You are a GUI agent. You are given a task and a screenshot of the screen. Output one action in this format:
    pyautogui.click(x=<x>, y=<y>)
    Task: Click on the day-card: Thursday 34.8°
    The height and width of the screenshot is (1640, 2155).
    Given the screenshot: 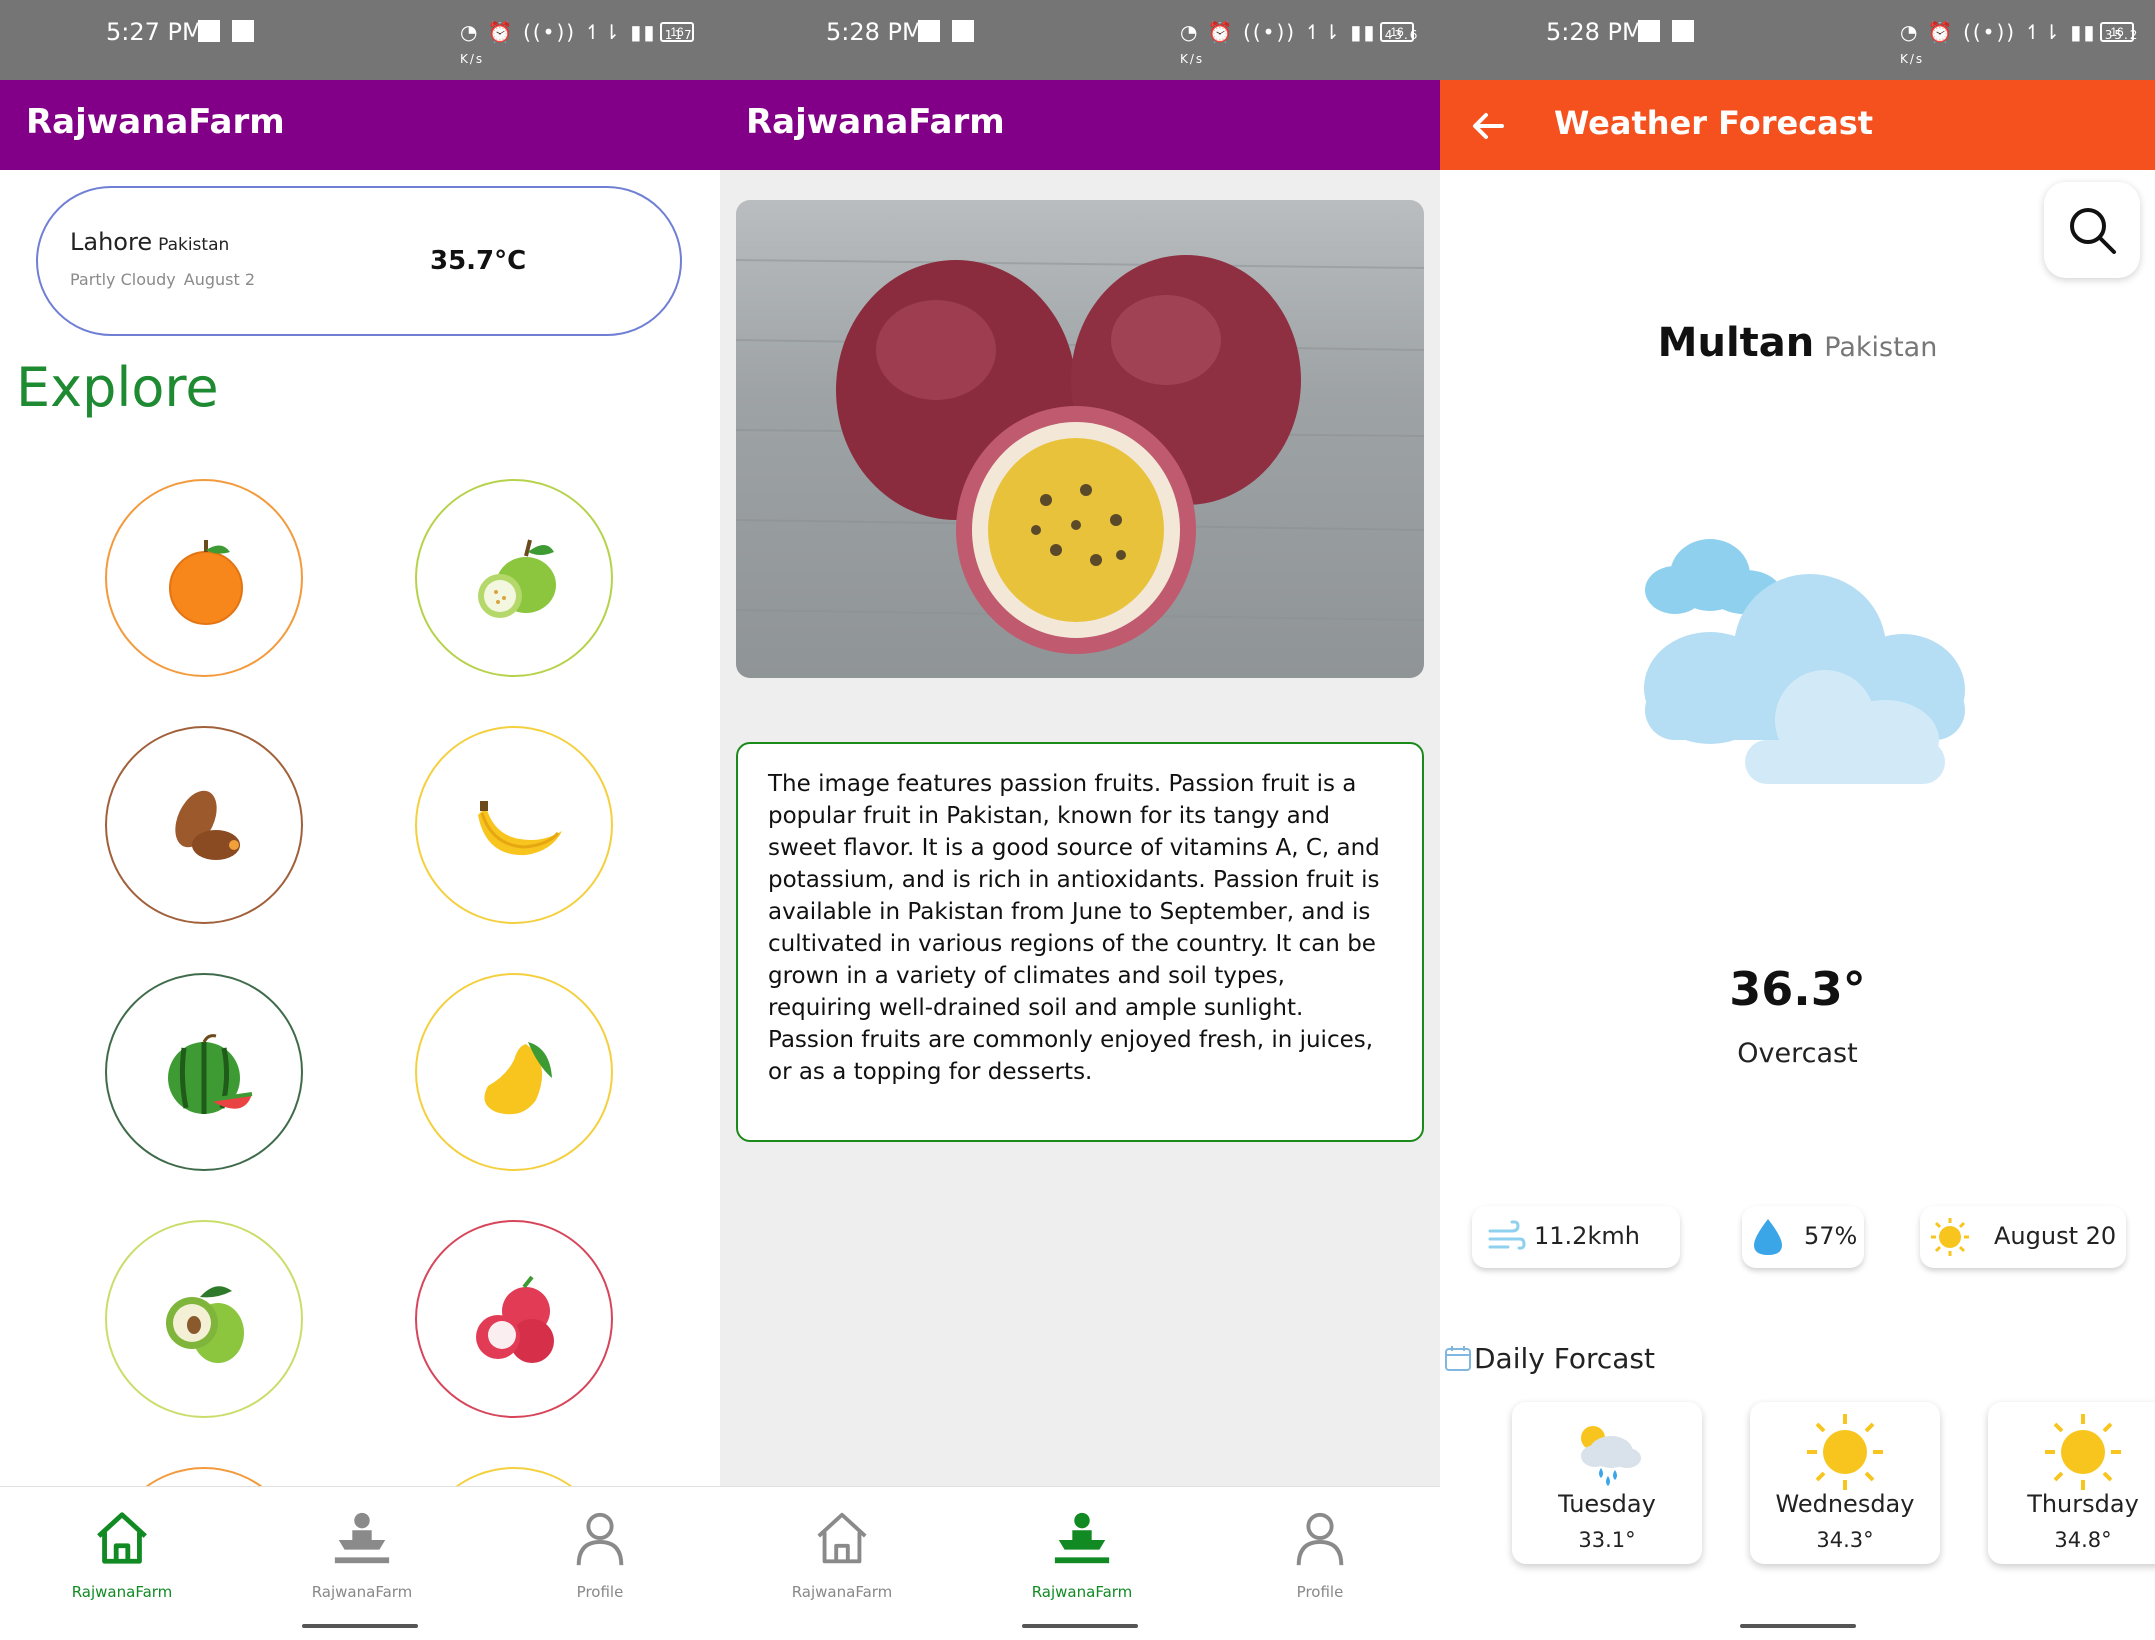 What is the action you would take?
    pyautogui.click(x=2071, y=1483)
    